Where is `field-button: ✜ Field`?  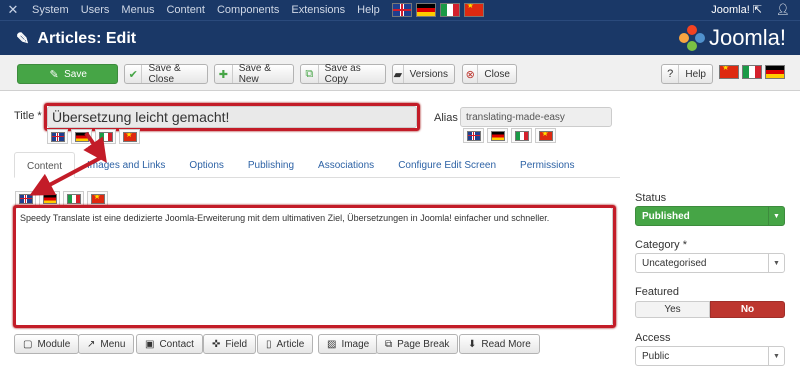 field-button: ✜ Field is located at coordinates (230, 344).